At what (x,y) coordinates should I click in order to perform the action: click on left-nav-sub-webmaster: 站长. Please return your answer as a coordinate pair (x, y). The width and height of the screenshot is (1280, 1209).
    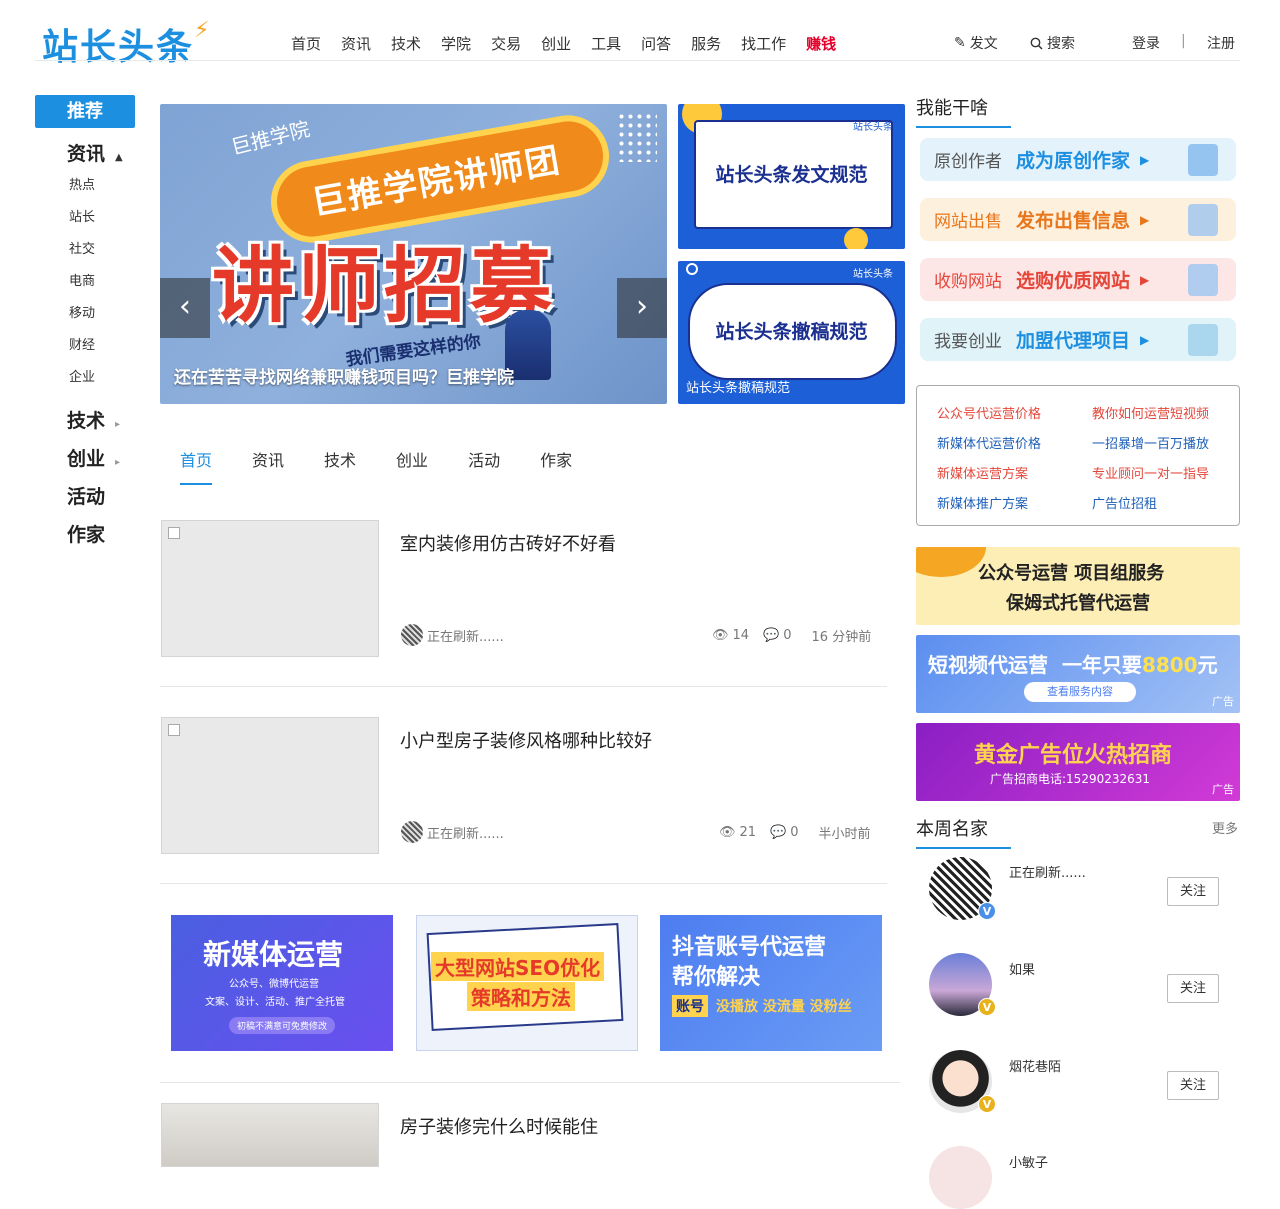
    Looking at the image, I should click on (82, 215).